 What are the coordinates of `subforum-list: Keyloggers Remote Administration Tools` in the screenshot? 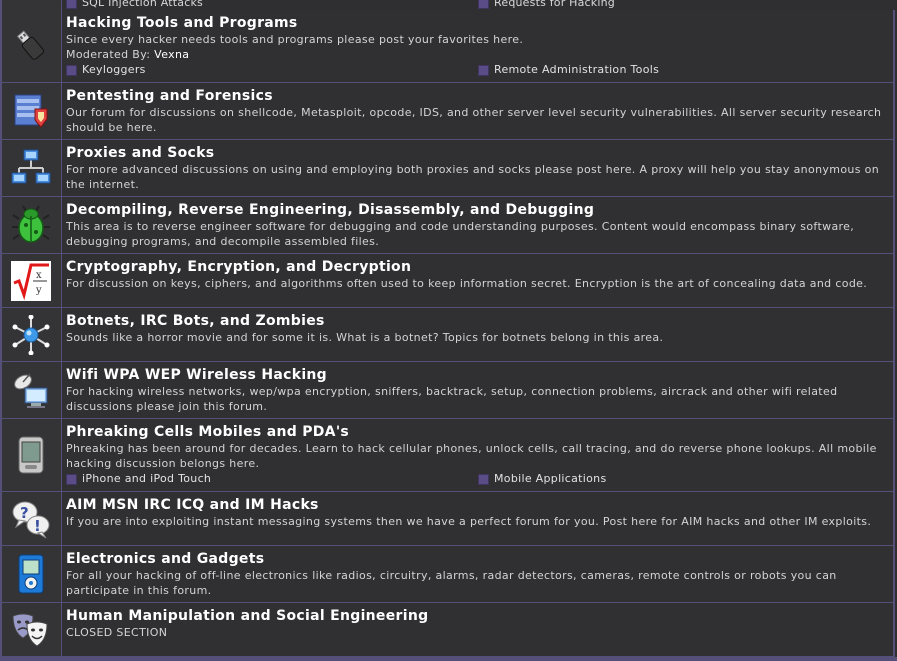 It's located at (477, 69).